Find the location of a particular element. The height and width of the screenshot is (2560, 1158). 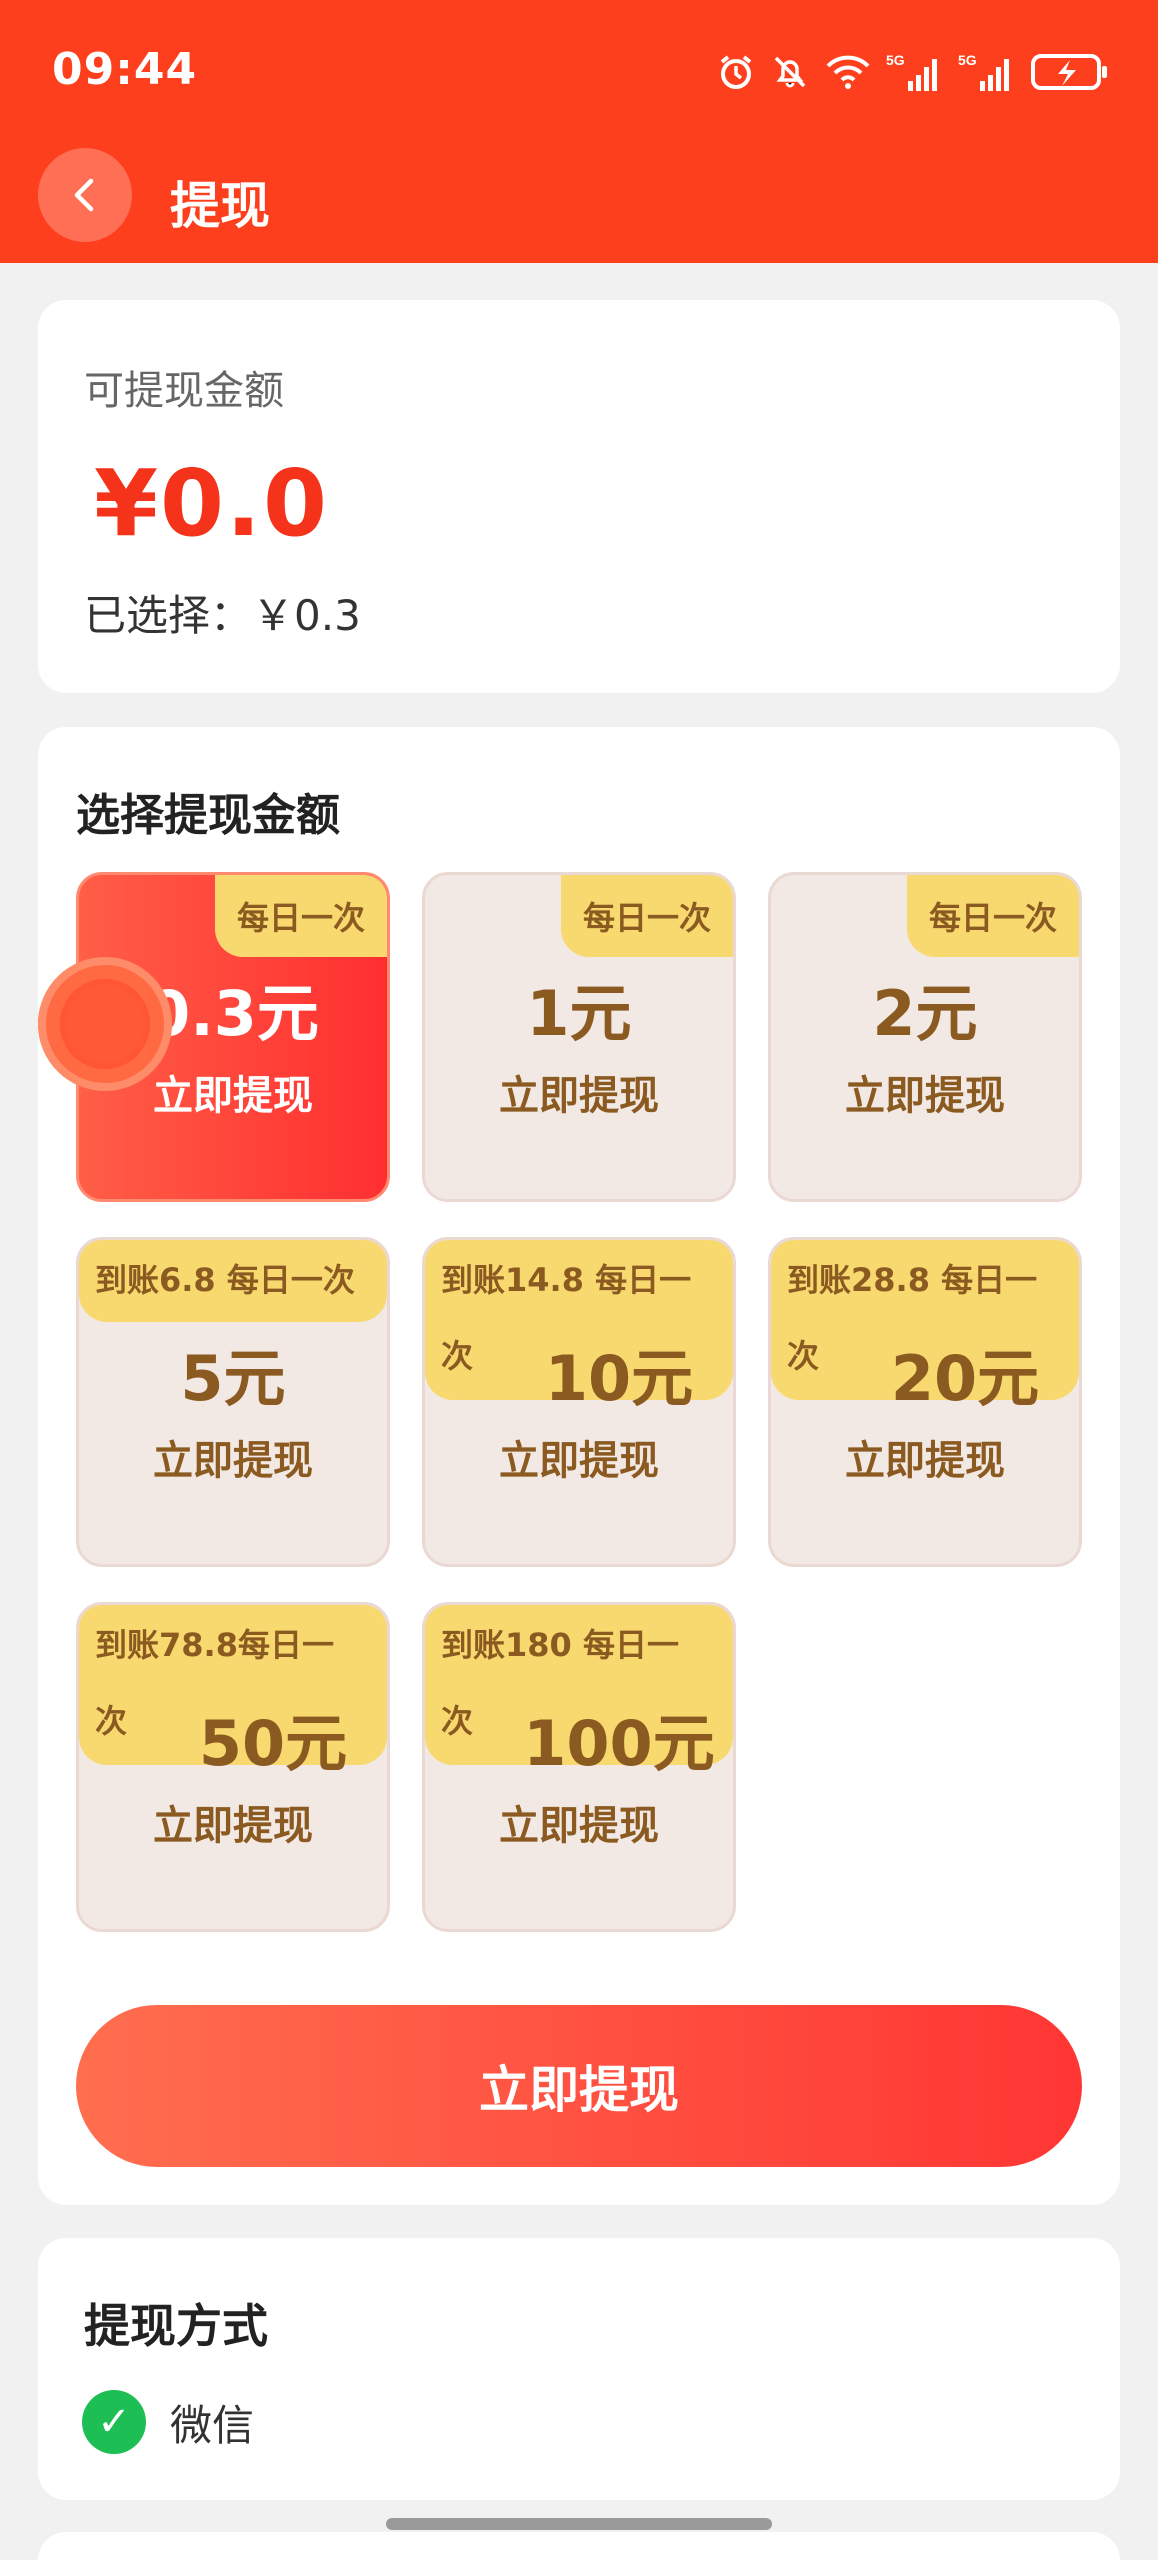

status-time: 09:44 is located at coordinates (125, 69).